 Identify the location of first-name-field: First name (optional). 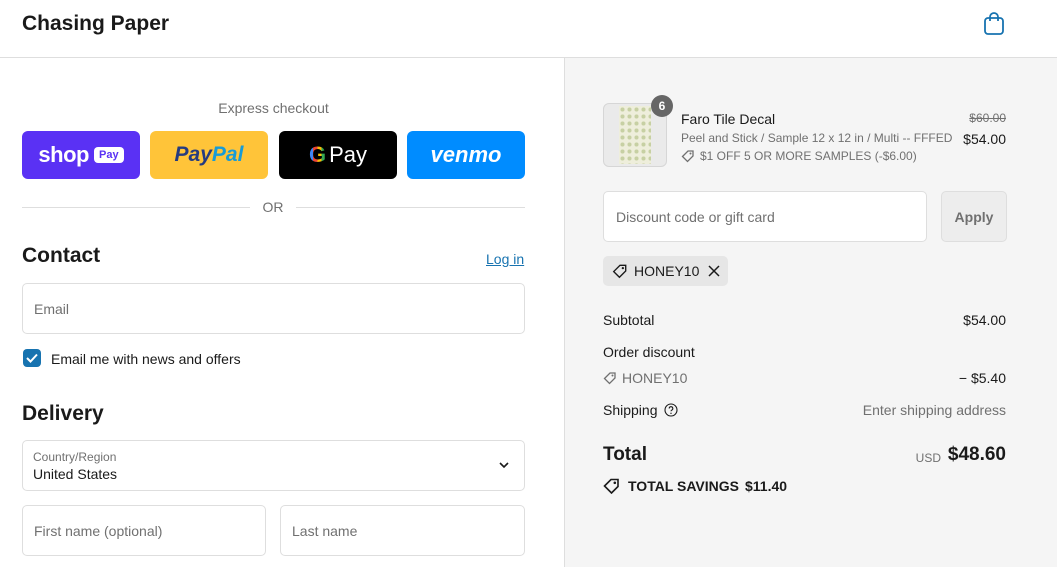
(144, 530).